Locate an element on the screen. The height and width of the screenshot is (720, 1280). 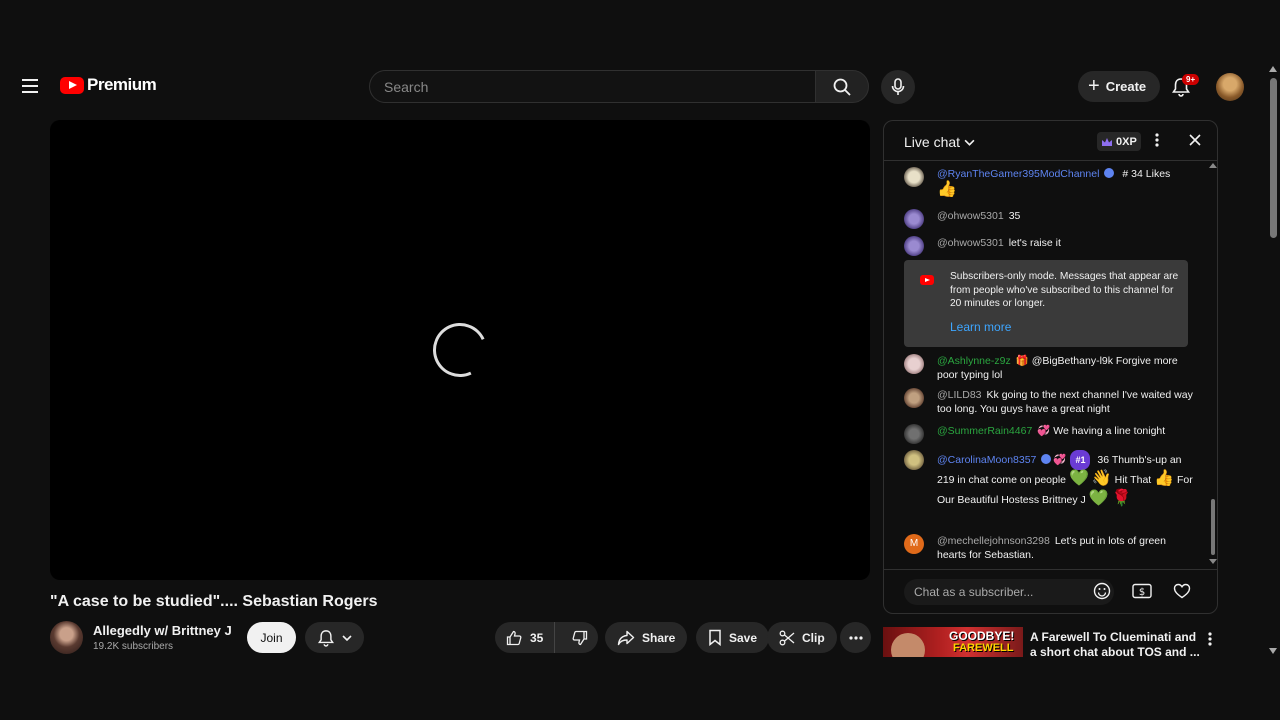
more-actions-button is located at coordinates (855, 637).